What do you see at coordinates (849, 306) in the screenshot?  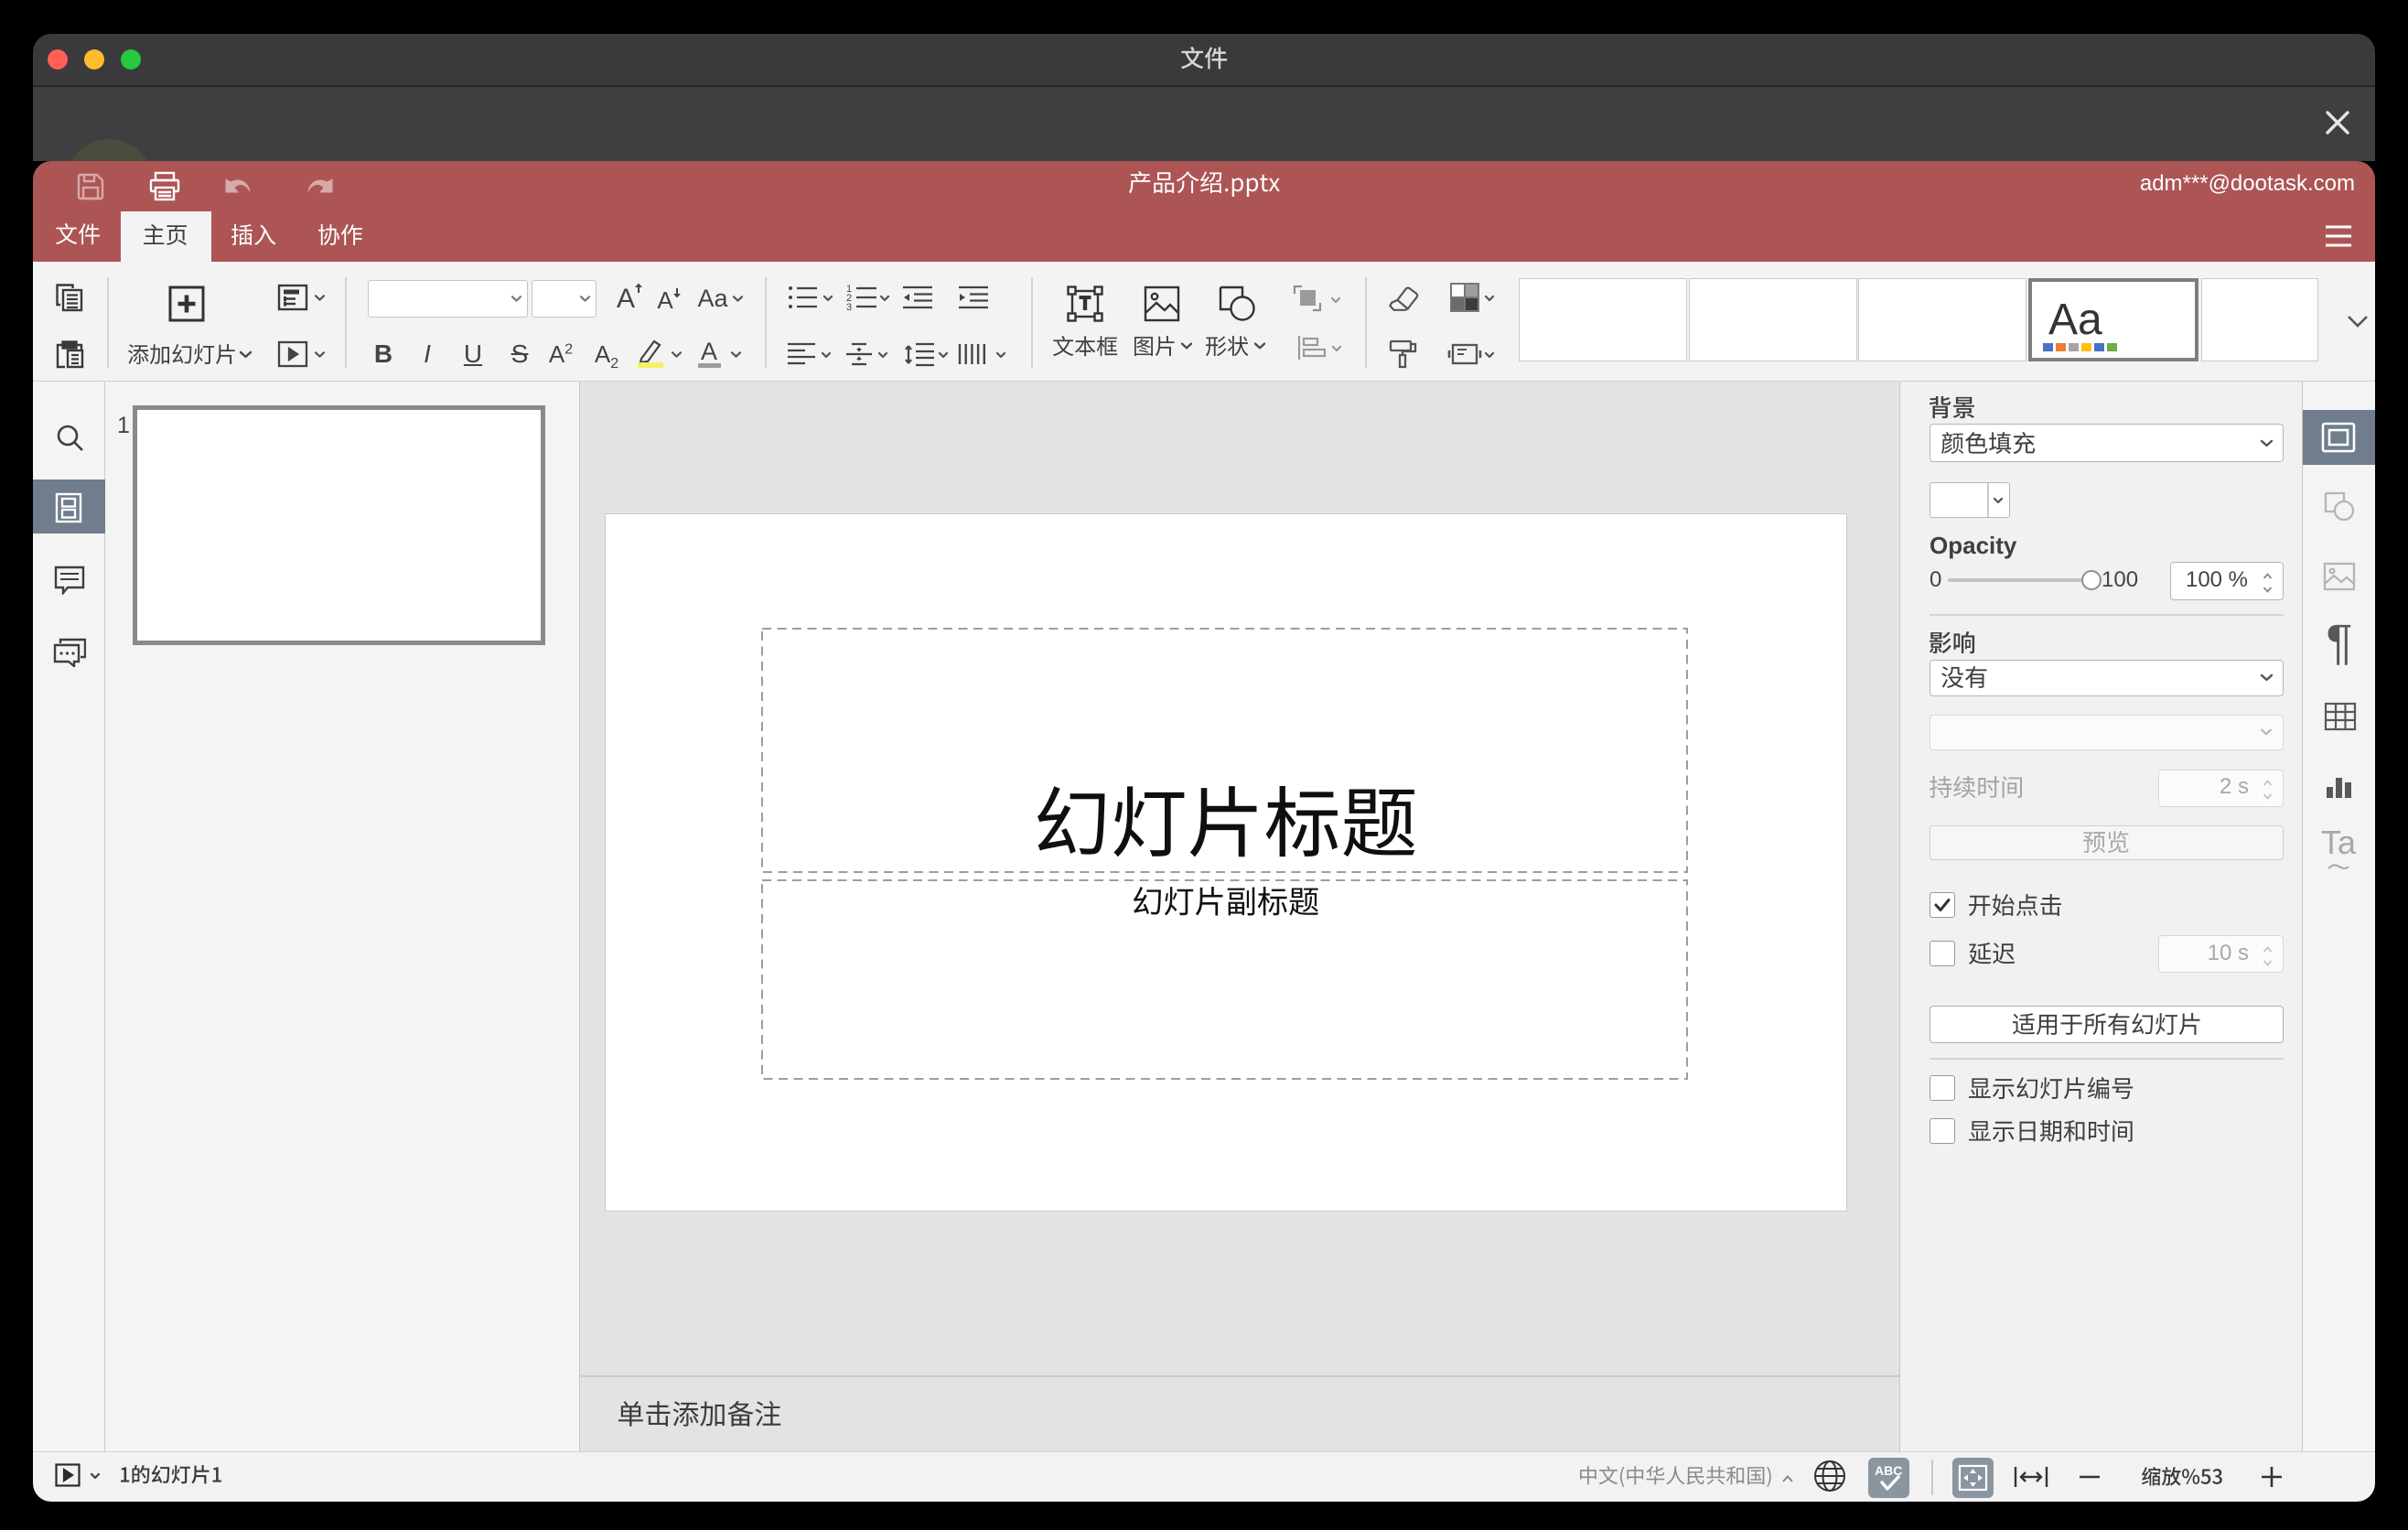 I see `svg-text: 3` at bounding box center [849, 306].